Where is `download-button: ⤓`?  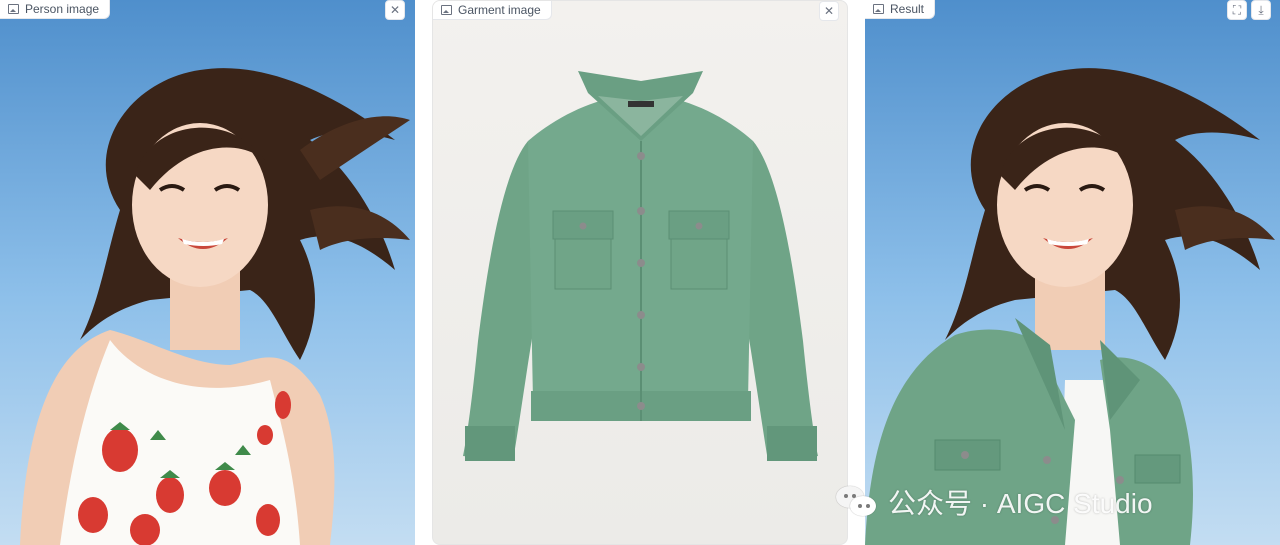 download-button: ⤓ is located at coordinates (1261, 10).